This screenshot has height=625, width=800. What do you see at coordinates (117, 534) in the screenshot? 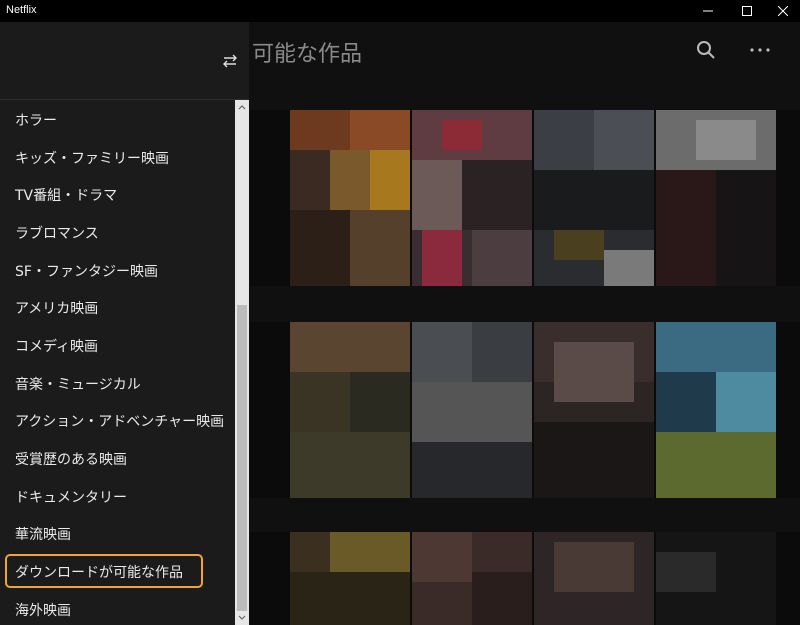
I see `genre-item-chinese: 華流映画` at bounding box center [117, 534].